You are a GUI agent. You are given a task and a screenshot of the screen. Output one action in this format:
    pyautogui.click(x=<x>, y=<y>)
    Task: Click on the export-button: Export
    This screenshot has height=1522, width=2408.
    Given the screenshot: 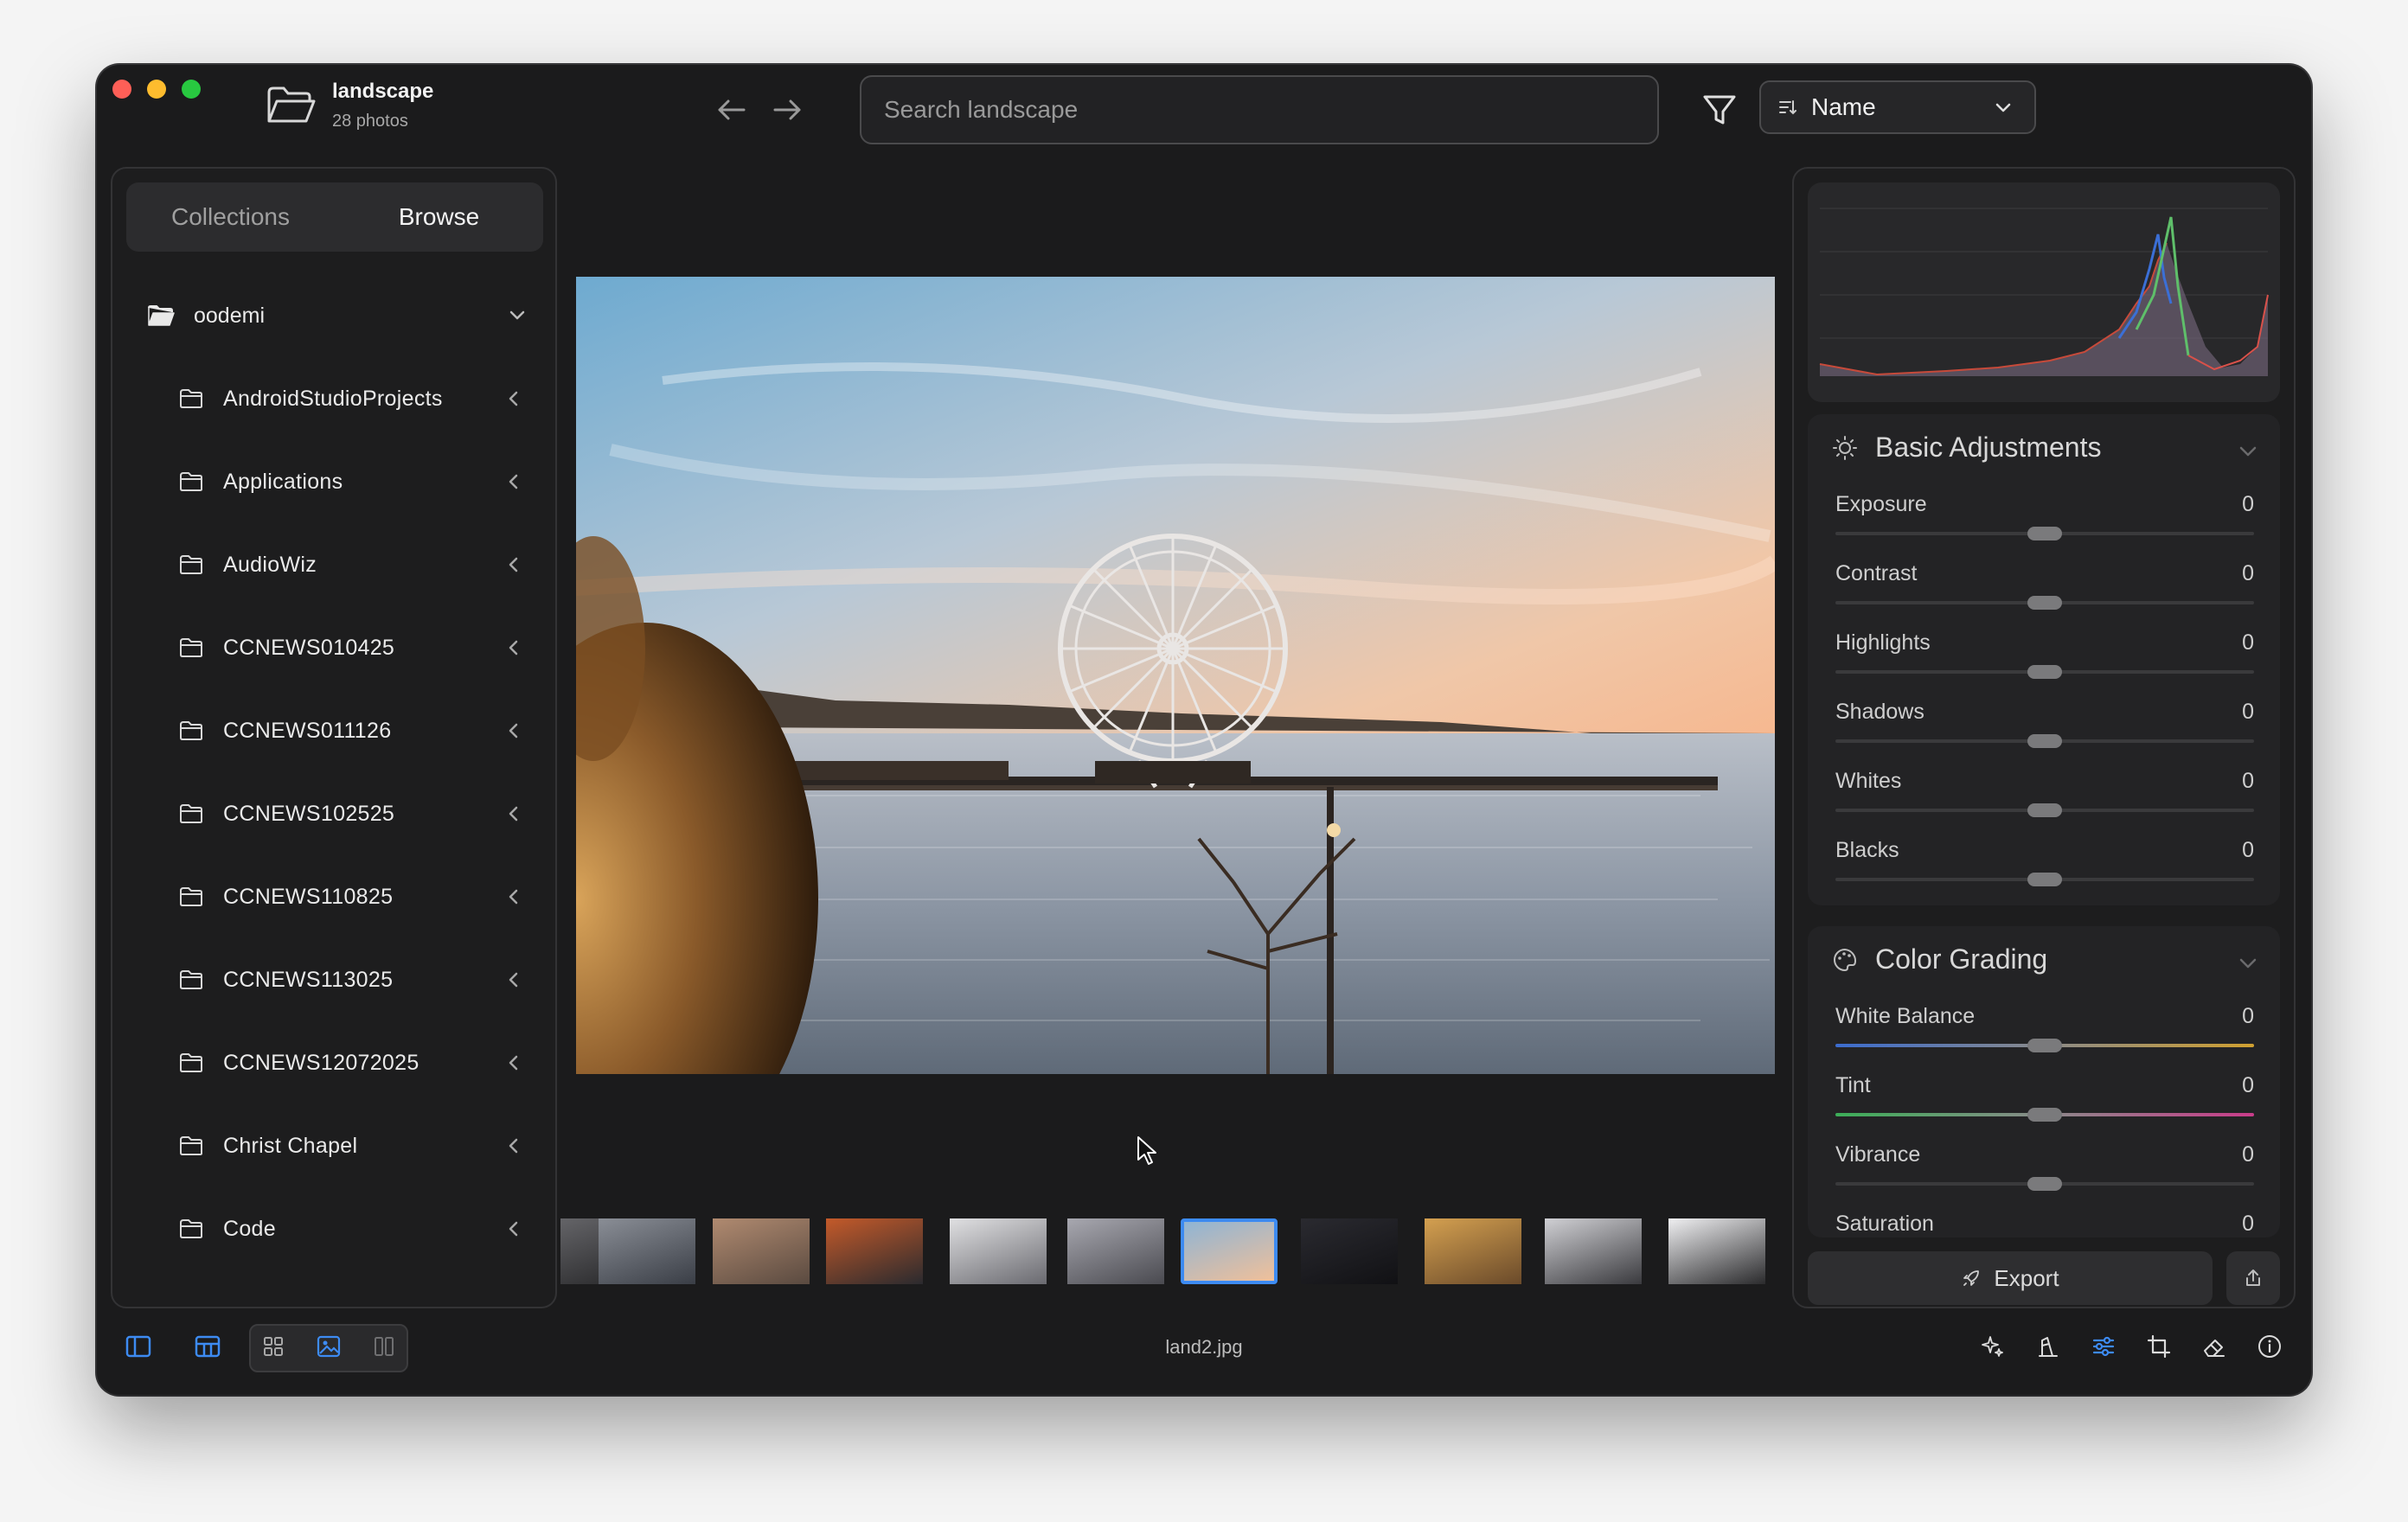 What is the action you would take?
    pyautogui.click(x=2010, y=1278)
    